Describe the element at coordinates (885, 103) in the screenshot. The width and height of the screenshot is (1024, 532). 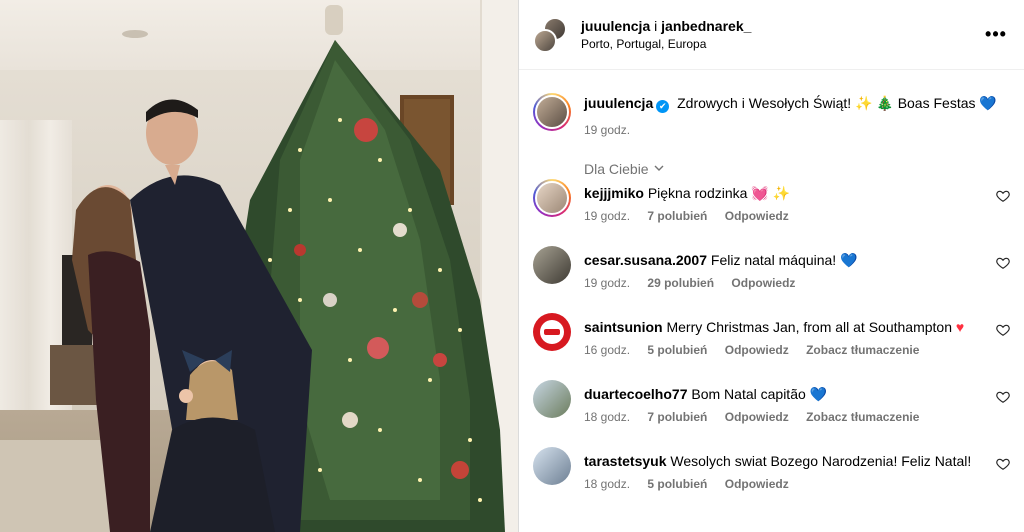
I see `tree-emoji: 🎄` at that location.